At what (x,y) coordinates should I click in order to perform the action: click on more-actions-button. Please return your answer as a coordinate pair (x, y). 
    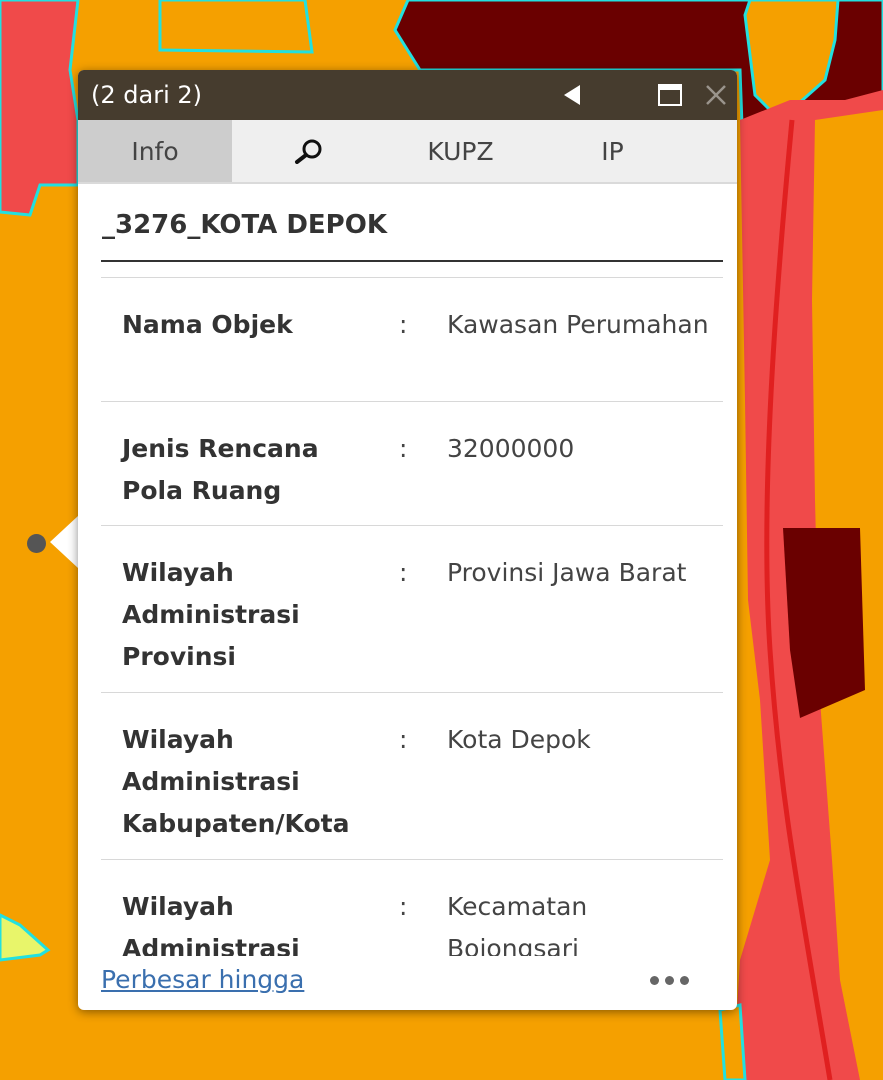
    Looking at the image, I should click on (669, 980).